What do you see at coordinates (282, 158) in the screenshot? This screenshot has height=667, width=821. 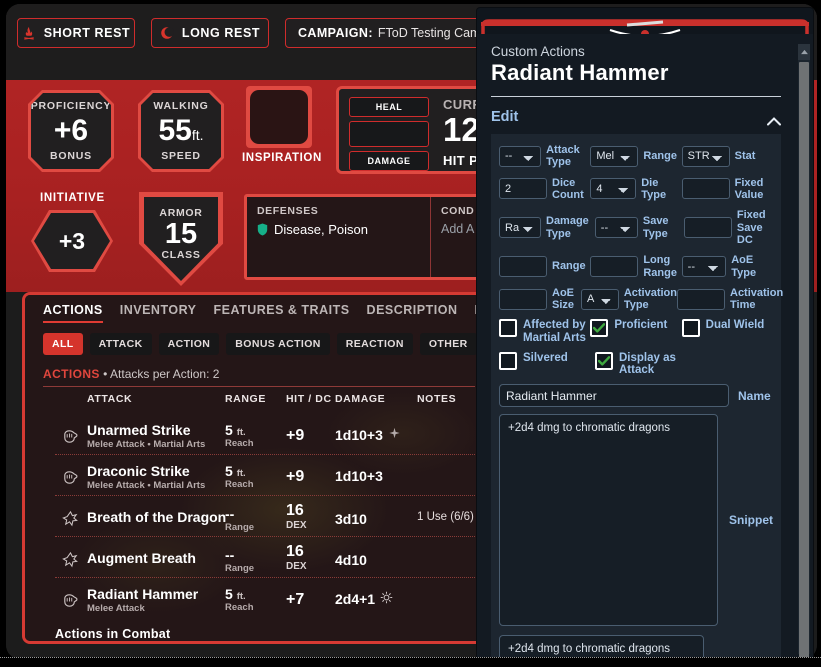 I see `inspiration-label: INSPIRATION` at bounding box center [282, 158].